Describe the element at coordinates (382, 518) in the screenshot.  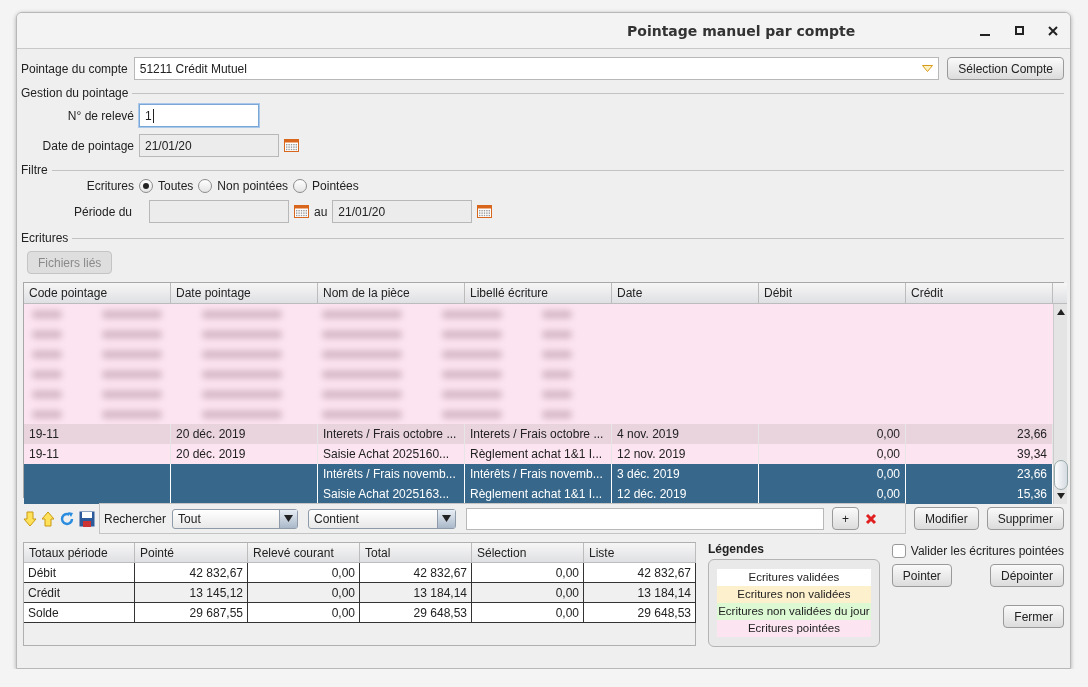
I see `mode-dropdown: Contient` at that location.